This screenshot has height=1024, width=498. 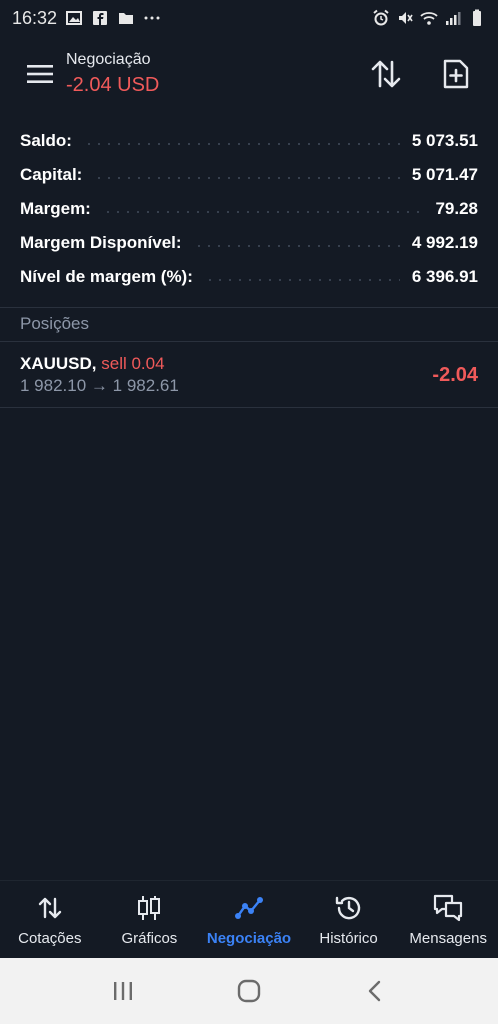 I want to click on home-icon, so click(x=249, y=991).